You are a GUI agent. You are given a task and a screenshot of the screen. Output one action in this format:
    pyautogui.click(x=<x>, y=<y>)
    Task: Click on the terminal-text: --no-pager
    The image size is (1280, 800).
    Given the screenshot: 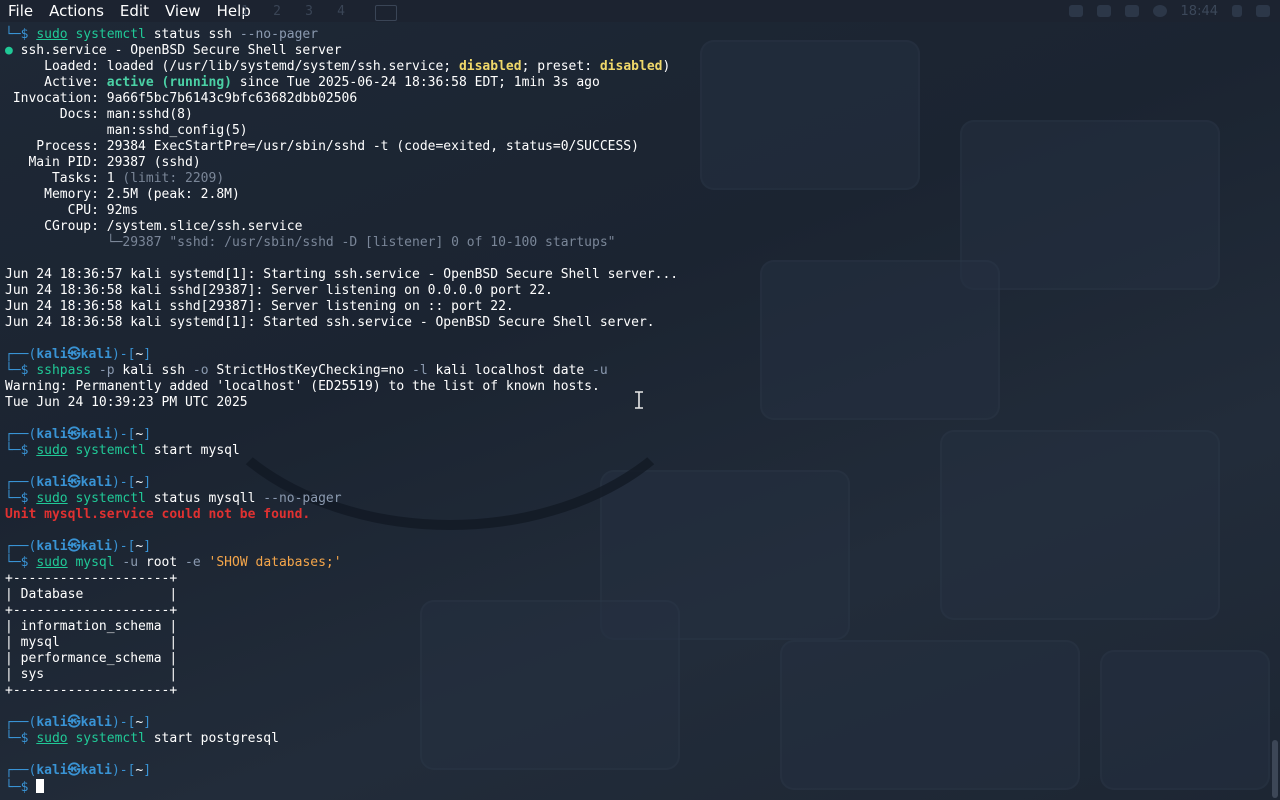 What is the action you would take?
    pyautogui.click(x=279, y=34)
    